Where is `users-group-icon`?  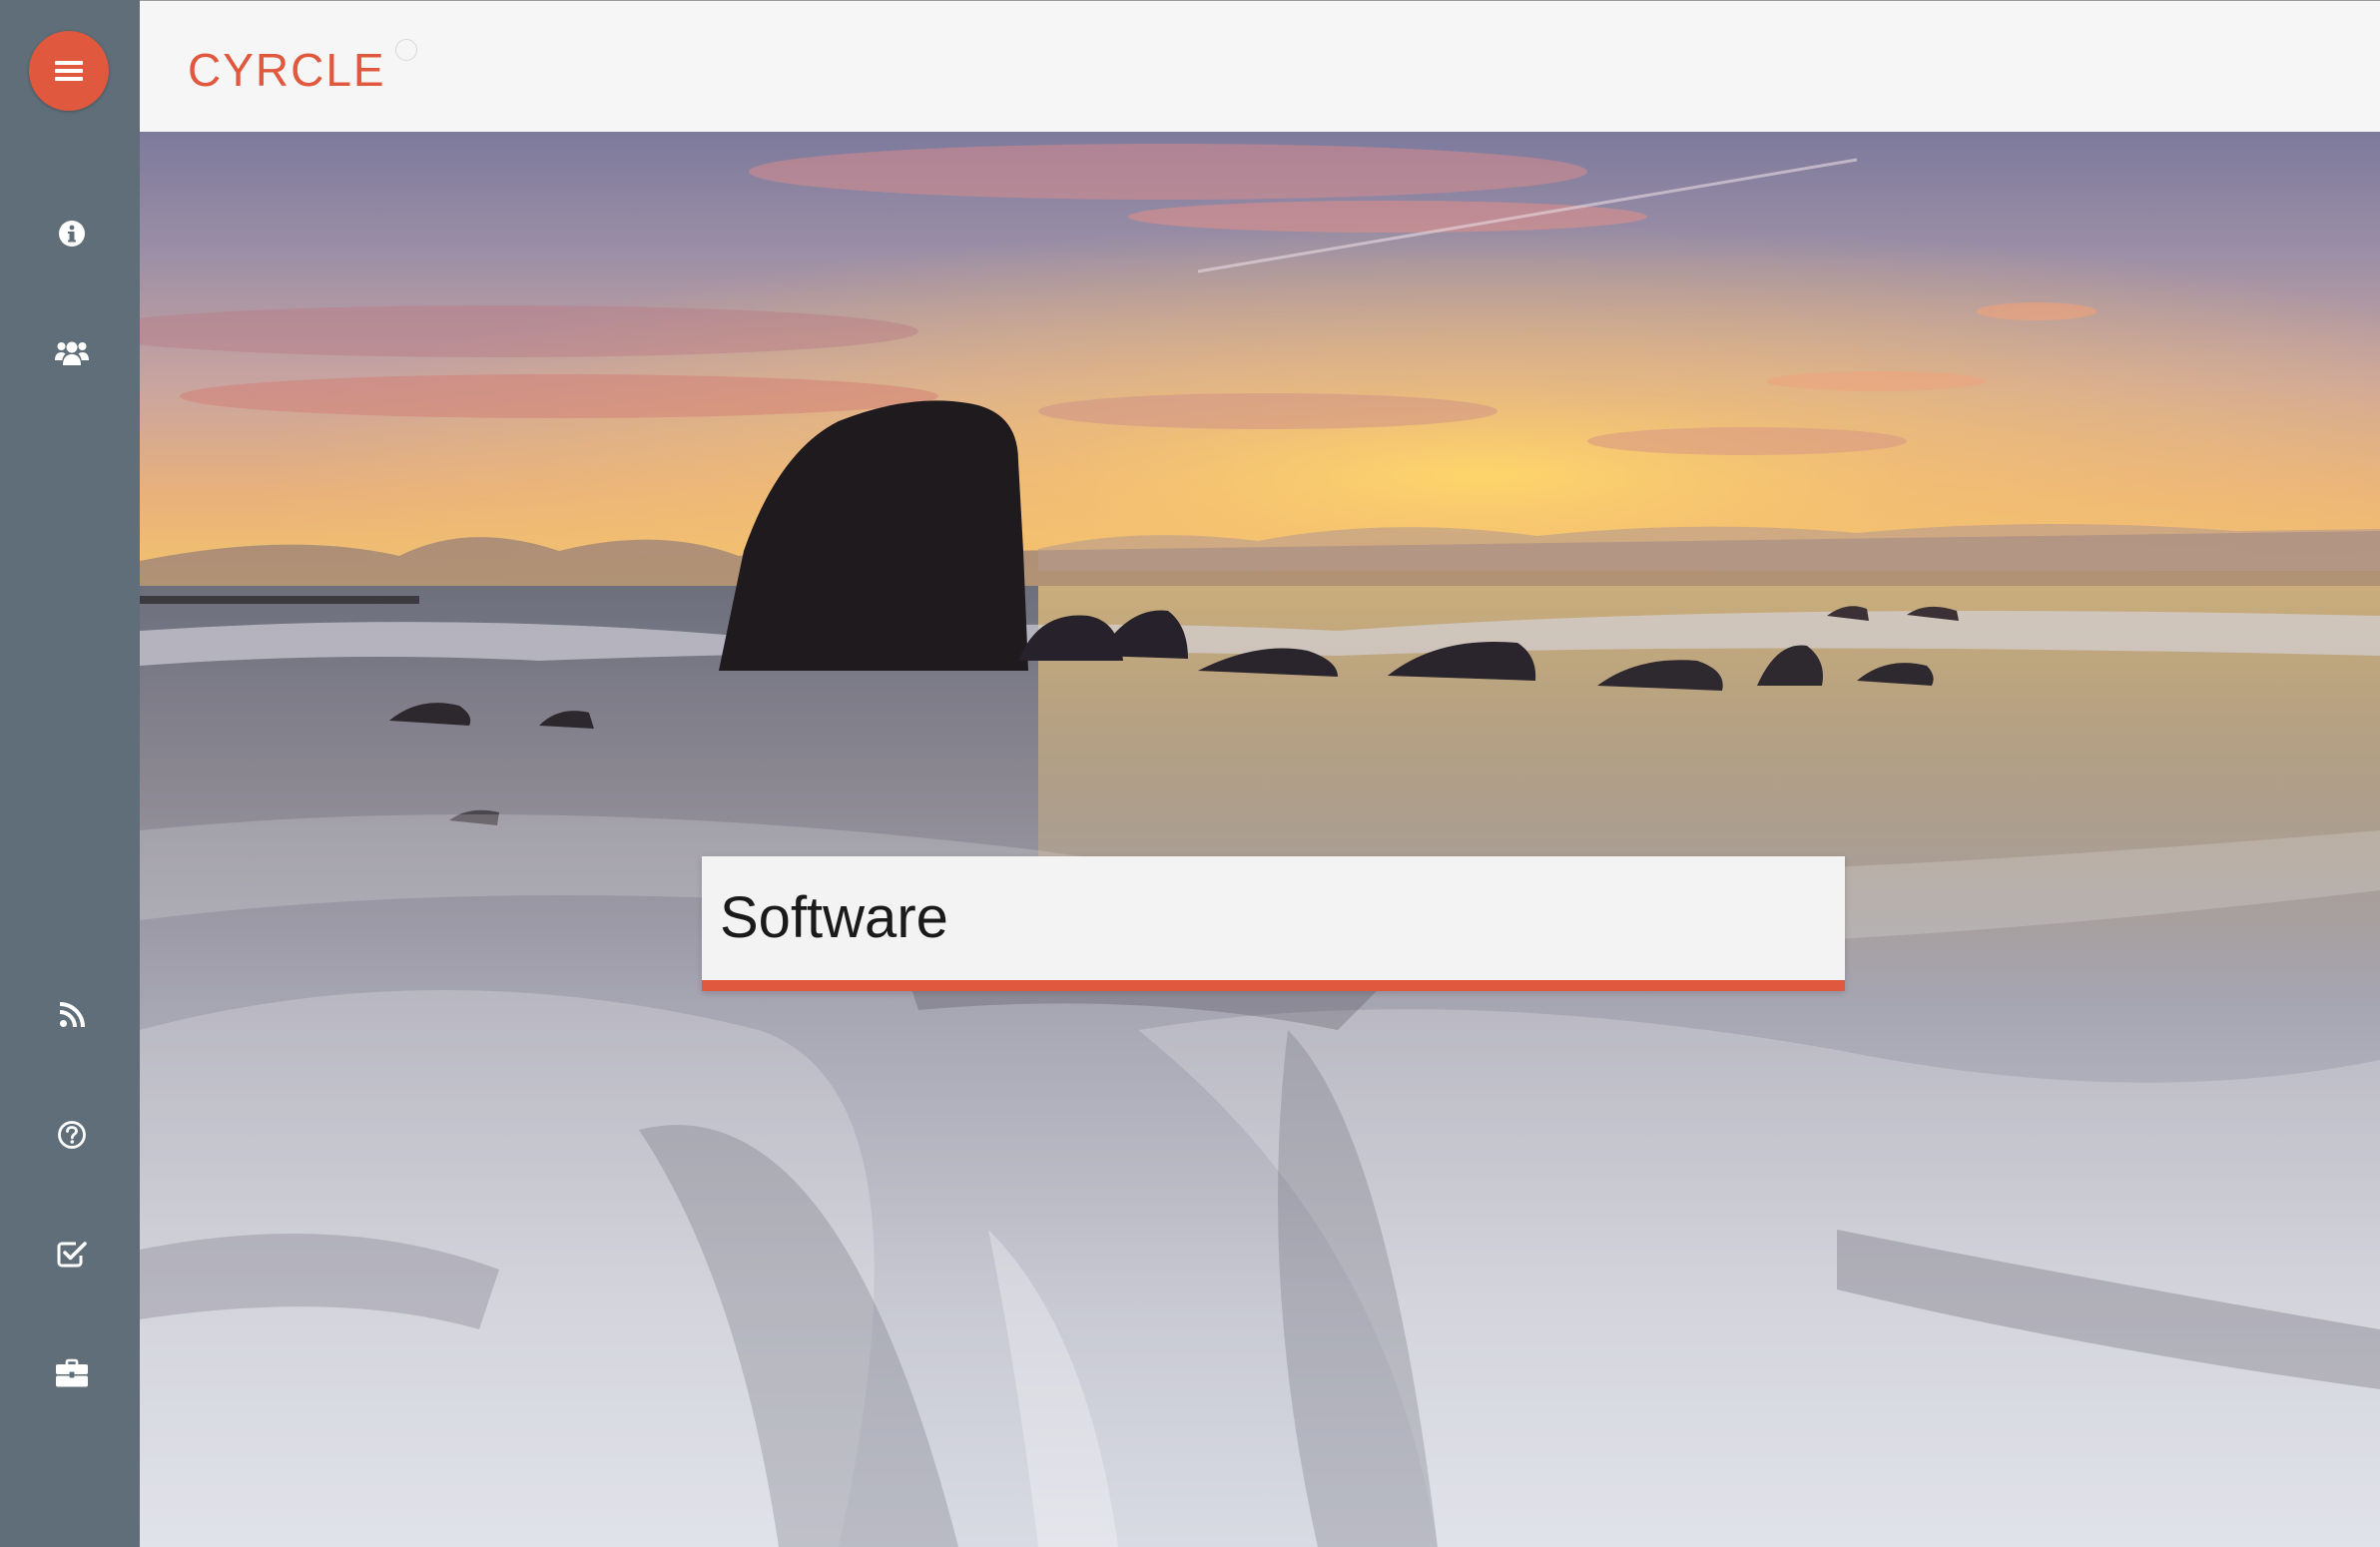 users-group-icon is located at coordinates (72, 353).